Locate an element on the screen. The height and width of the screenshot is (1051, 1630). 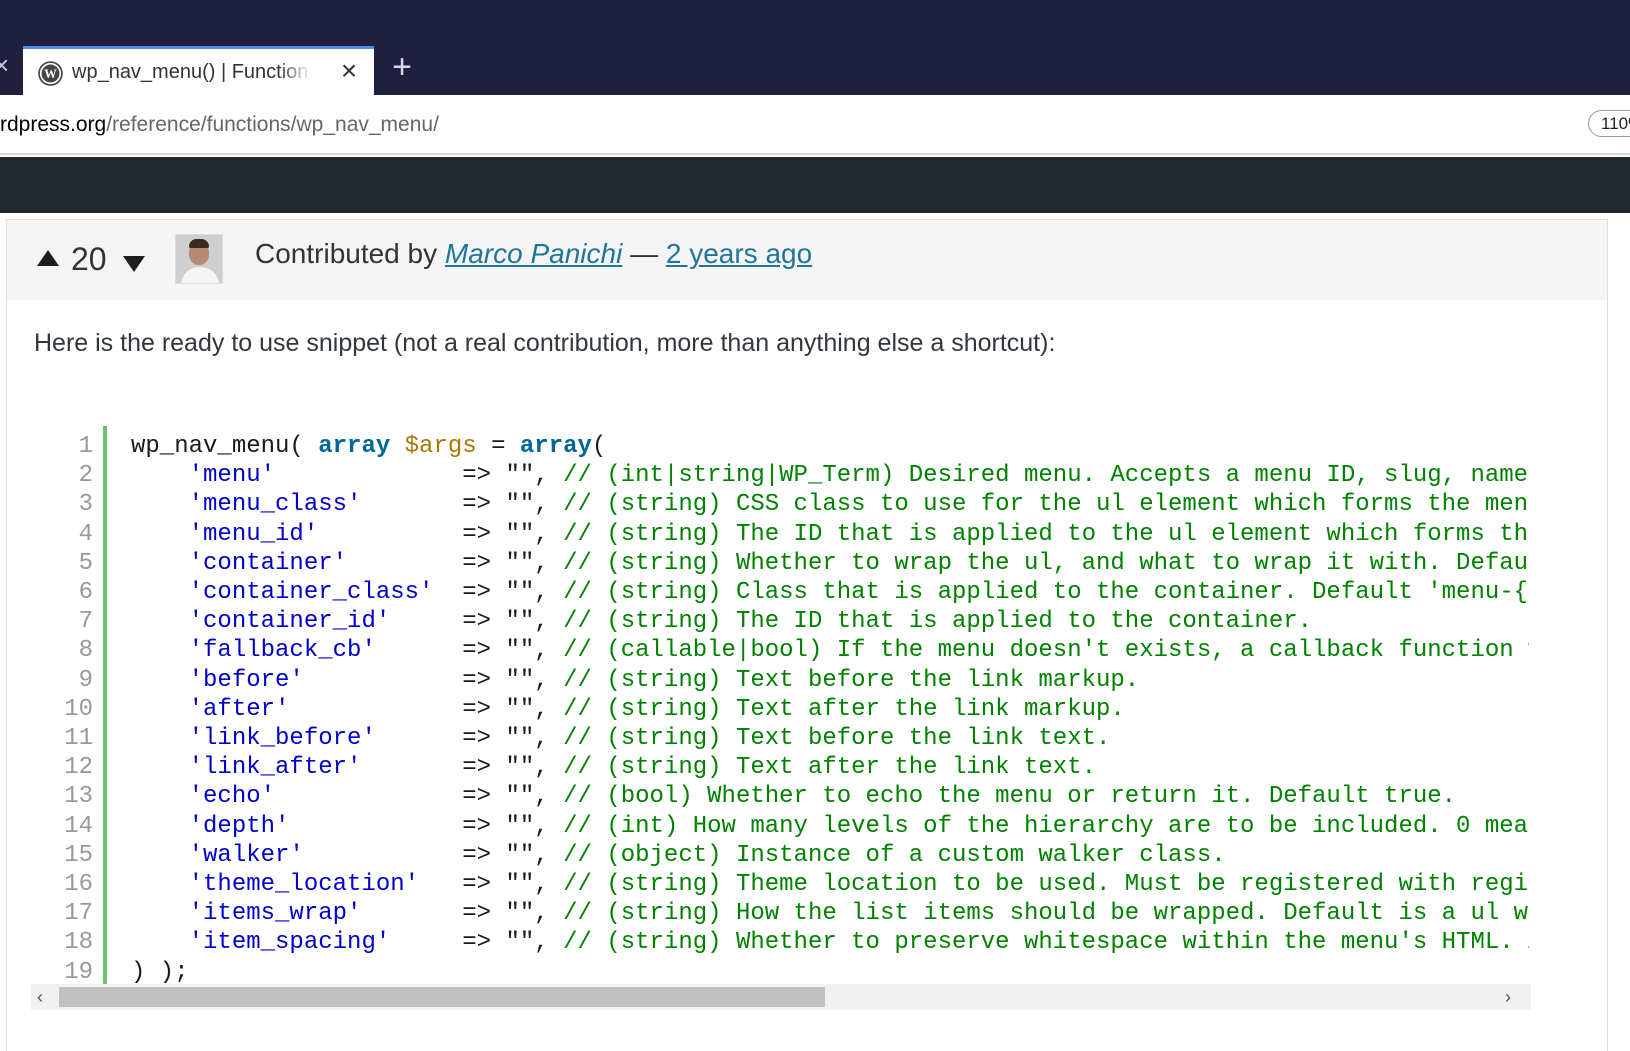
arg-key: 'link_after' is located at coordinates (275, 768).